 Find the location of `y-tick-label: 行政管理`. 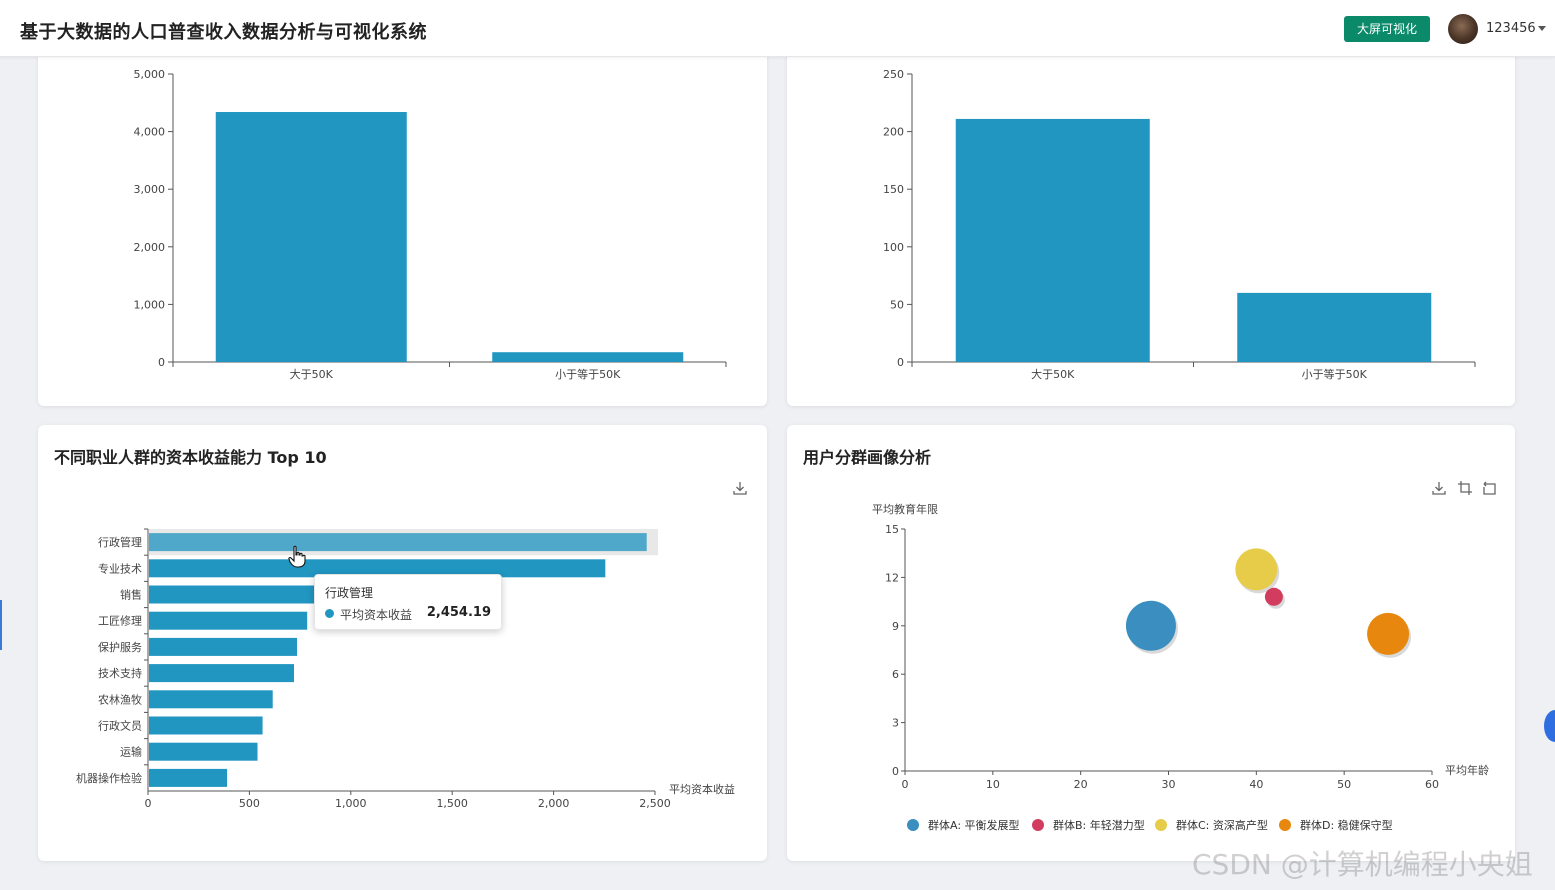

y-tick-label: 行政管理 is located at coordinates (120, 542).